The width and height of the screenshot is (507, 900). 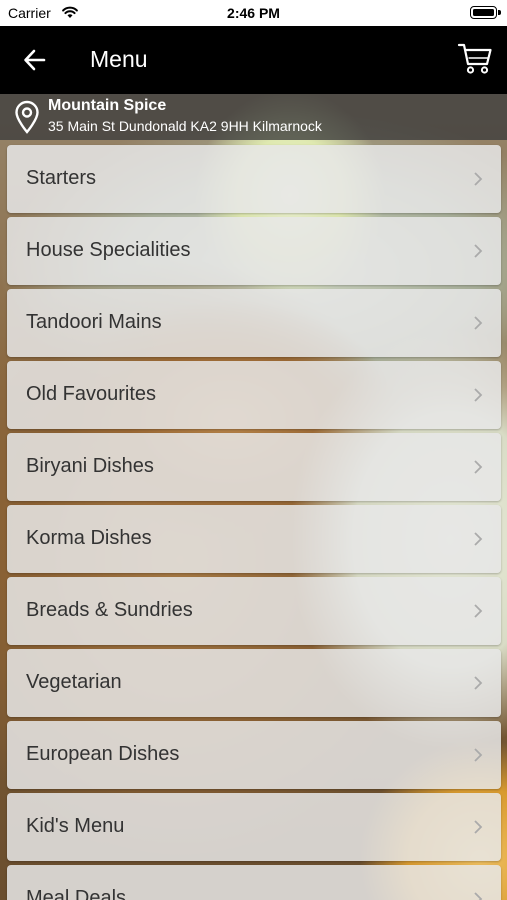 What do you see at coordinates (90, 466) in the screenshot?
I see `menu-category-label: Biryani Dishes` at bounding box center [90, 466].